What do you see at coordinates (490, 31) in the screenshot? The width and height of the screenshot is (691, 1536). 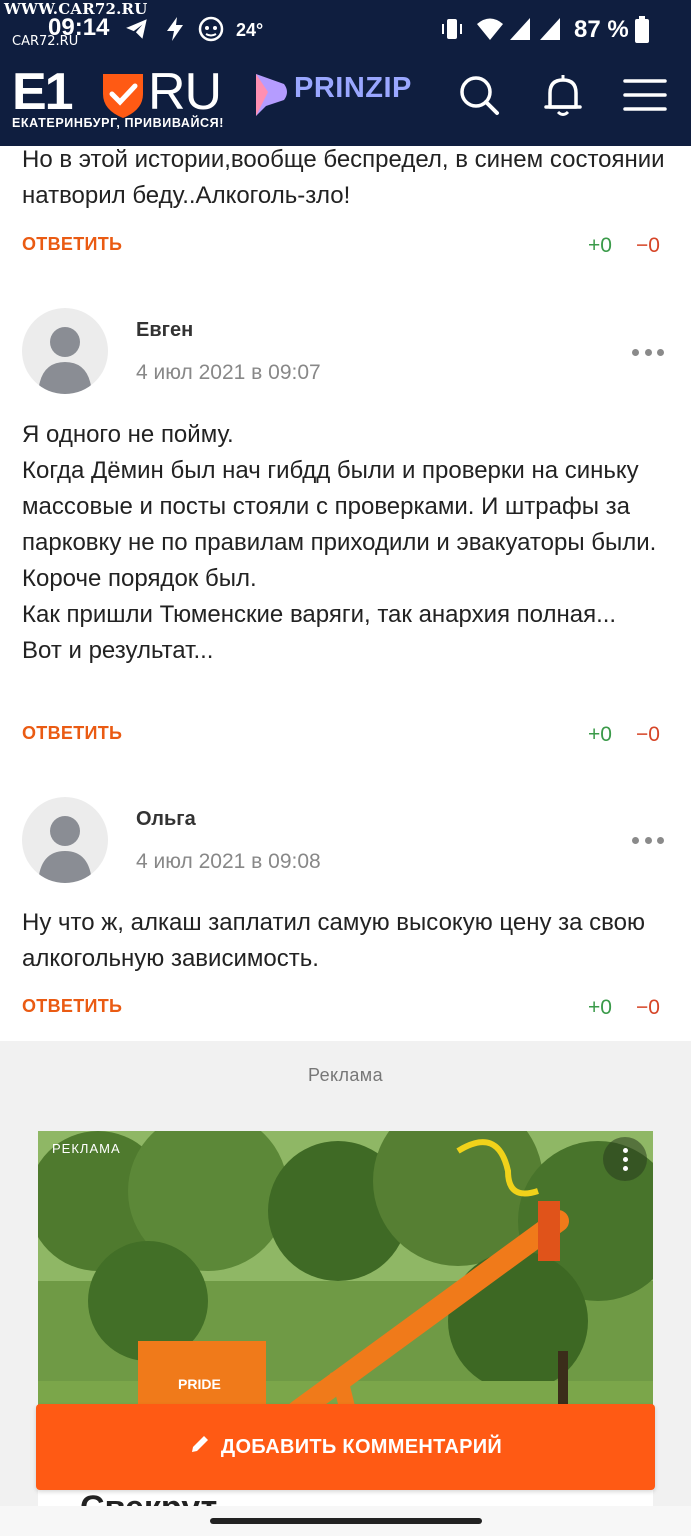 I see `wifi-icon` at bounding box center [490, 31].